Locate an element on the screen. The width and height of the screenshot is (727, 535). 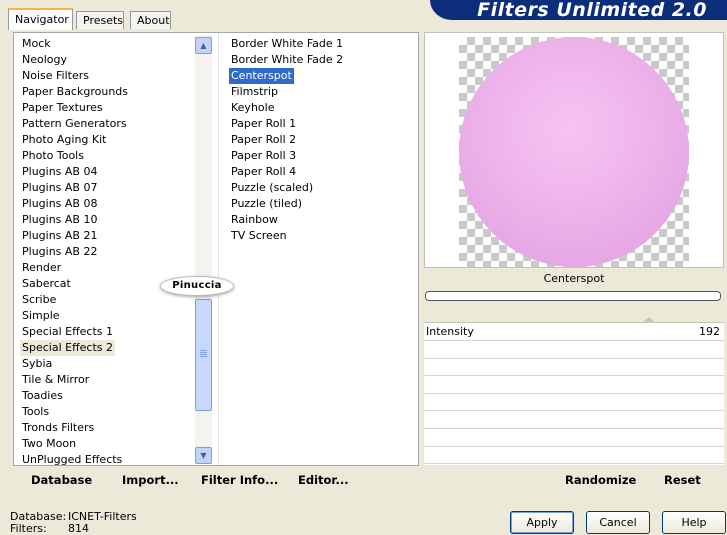
slider-marker-icon is located at coordinates (649, 320).